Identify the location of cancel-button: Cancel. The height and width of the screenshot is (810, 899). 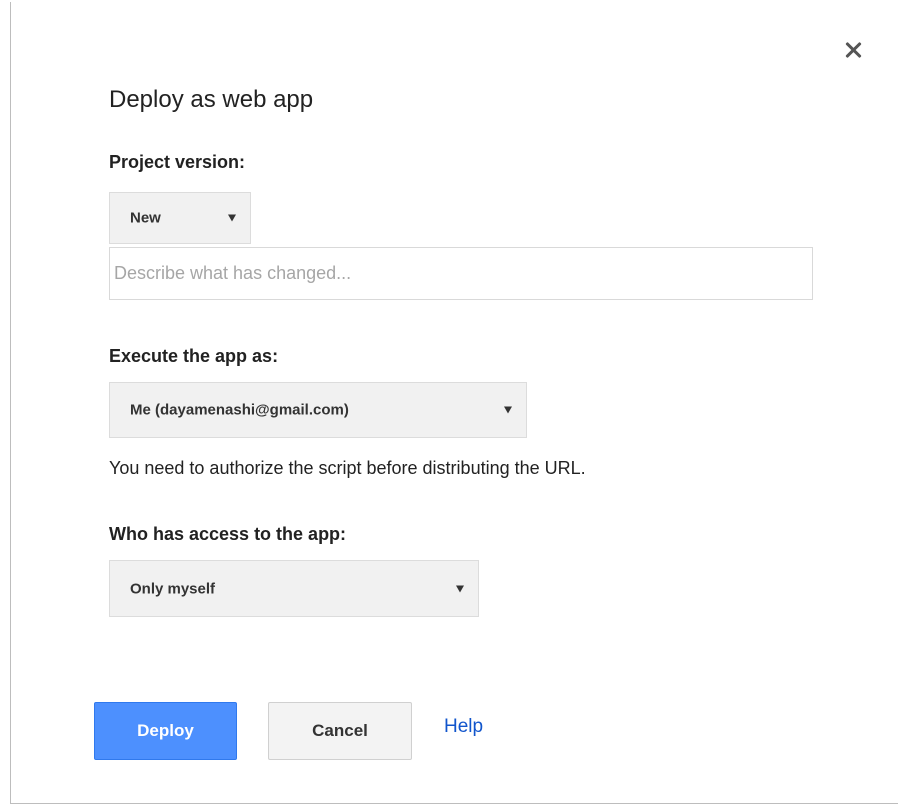
(340, 731).